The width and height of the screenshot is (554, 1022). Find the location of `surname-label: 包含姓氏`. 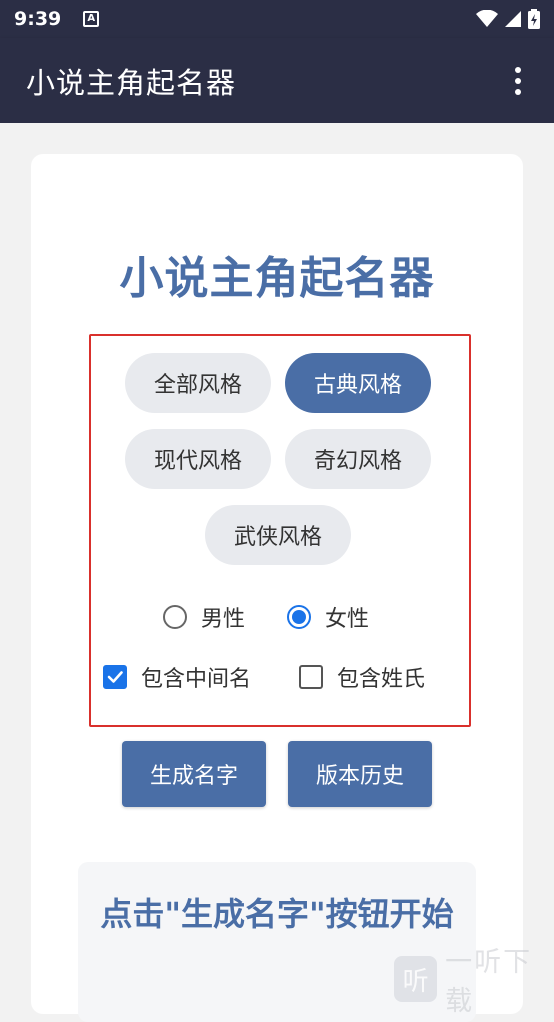

surname-label: 包含姓氏 is located at coordinates (381, 679).